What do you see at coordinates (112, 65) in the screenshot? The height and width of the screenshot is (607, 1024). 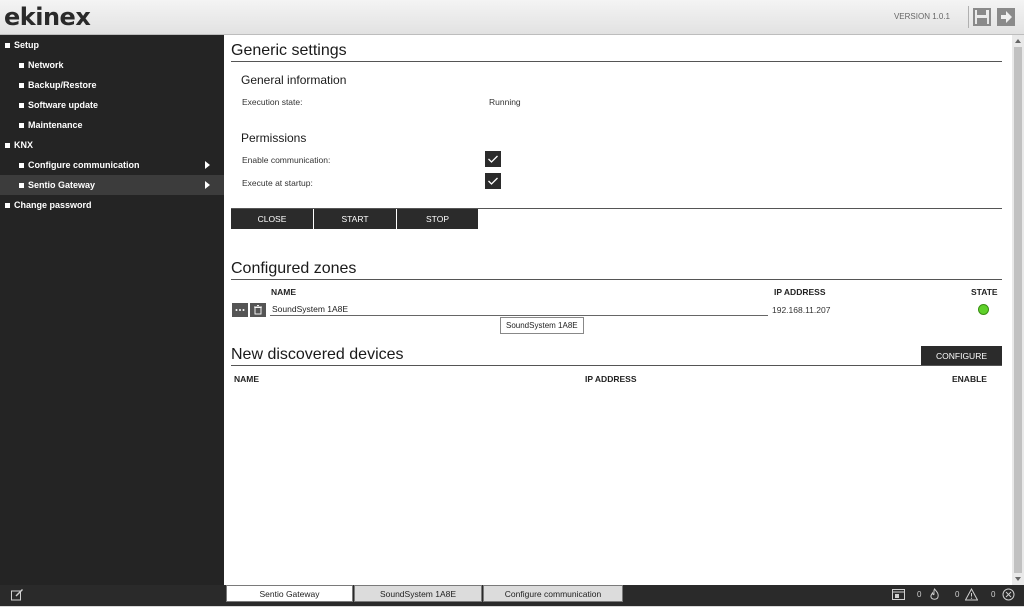 I see `sidebar-item-network: Network` at bounding box center [112, 65].